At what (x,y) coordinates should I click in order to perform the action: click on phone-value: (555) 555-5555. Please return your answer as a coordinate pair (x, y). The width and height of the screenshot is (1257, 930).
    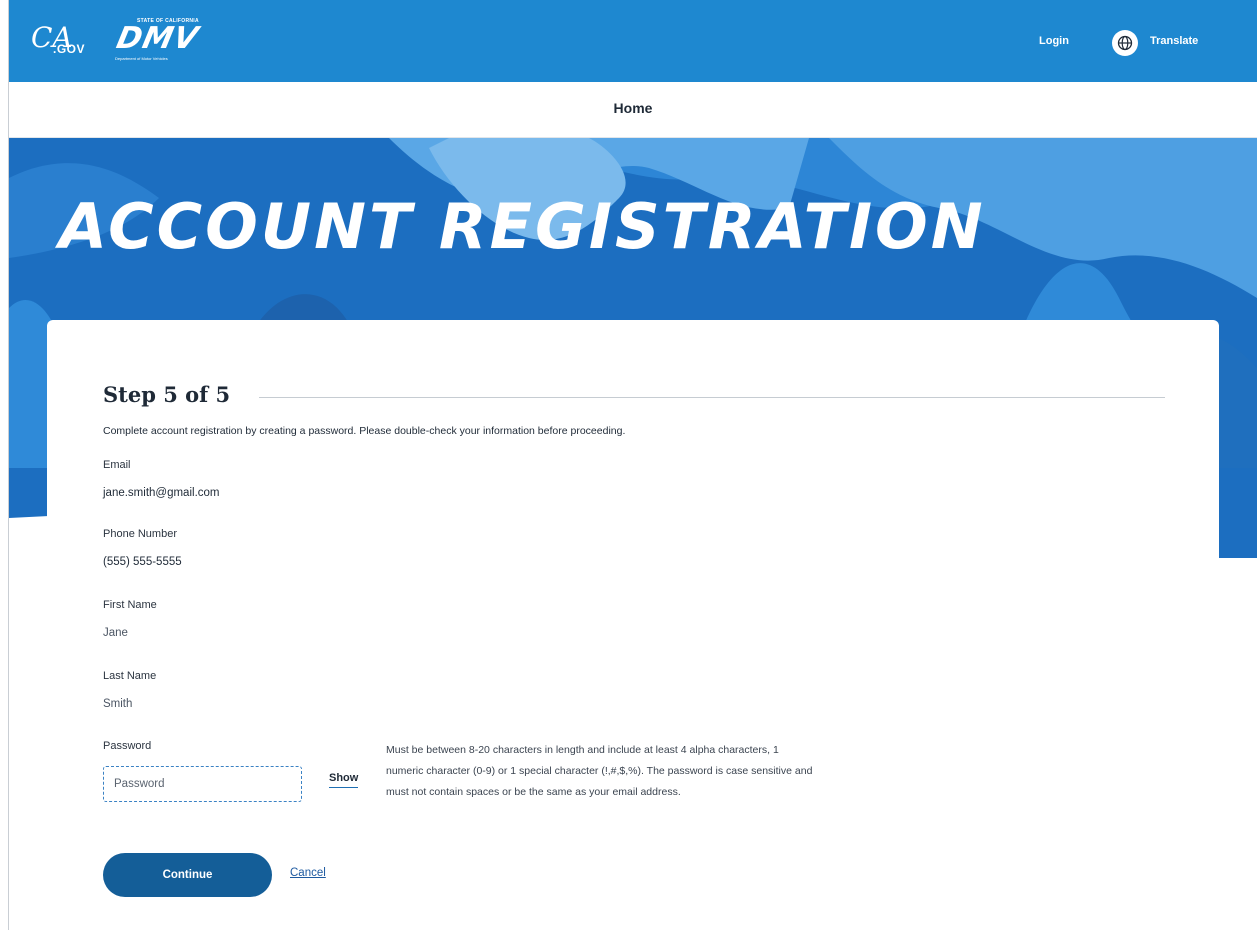
    Looking at the image, I should click on (142, 562).